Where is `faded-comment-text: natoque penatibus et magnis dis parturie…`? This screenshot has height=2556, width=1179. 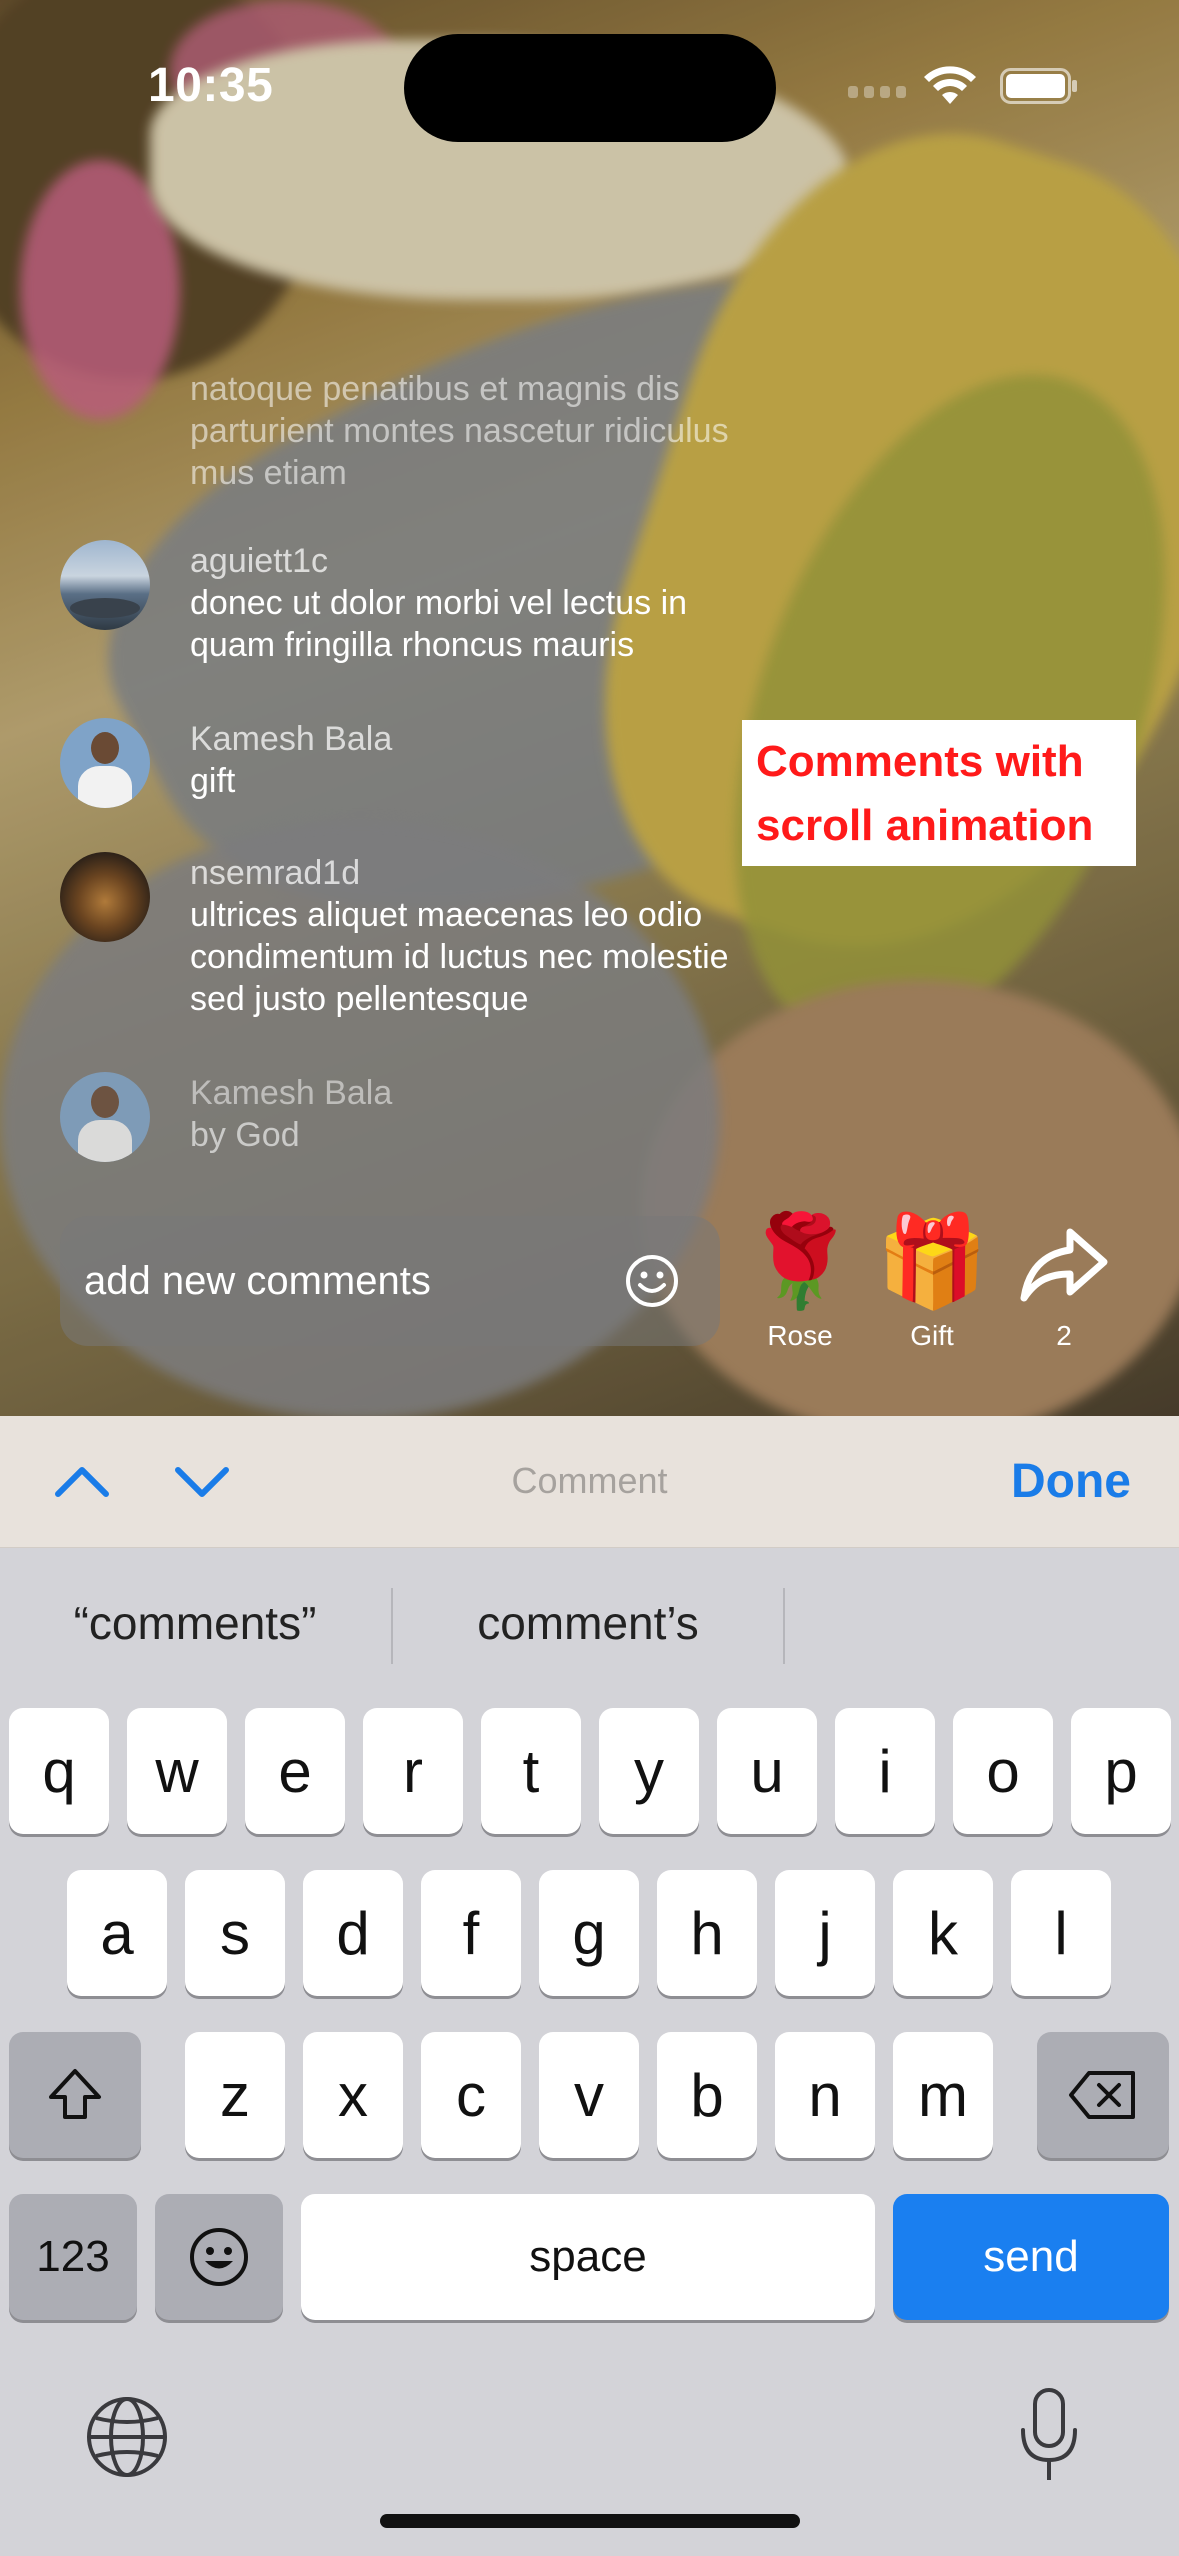 faded-comment-text: natoque penatibus et magnis dis parturie… is located at coordinates (459, 431).